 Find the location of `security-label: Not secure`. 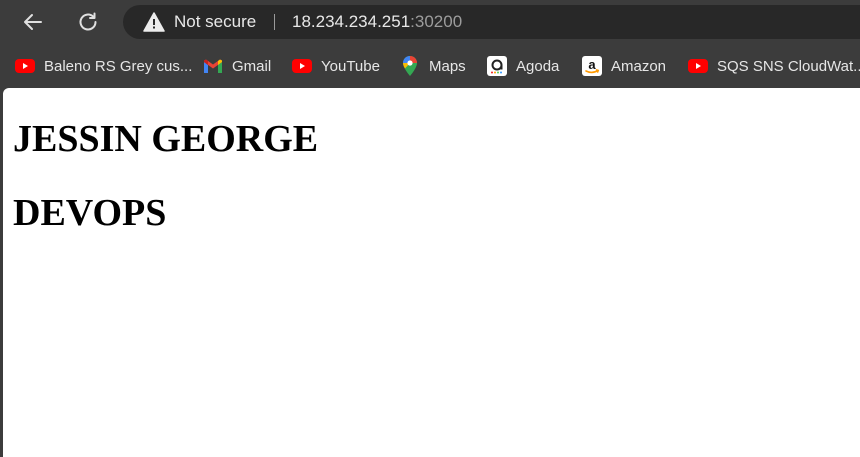

security-label: Not secure is located at coordinates (215, 21).